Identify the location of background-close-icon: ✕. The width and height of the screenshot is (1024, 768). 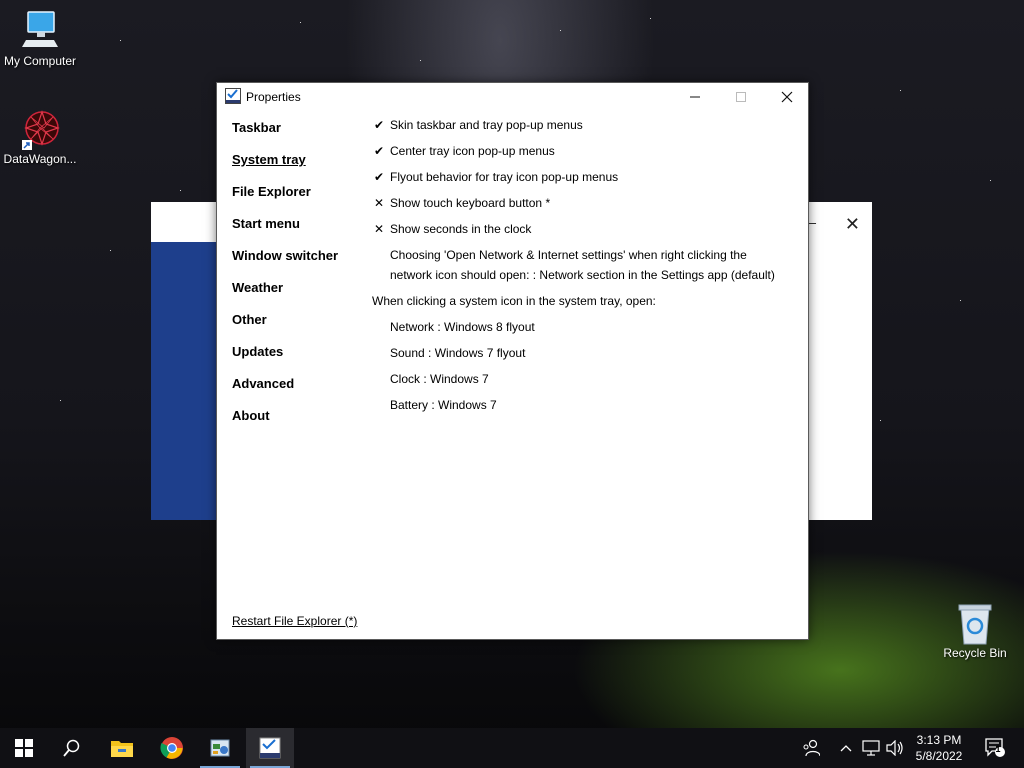
(852, 224).